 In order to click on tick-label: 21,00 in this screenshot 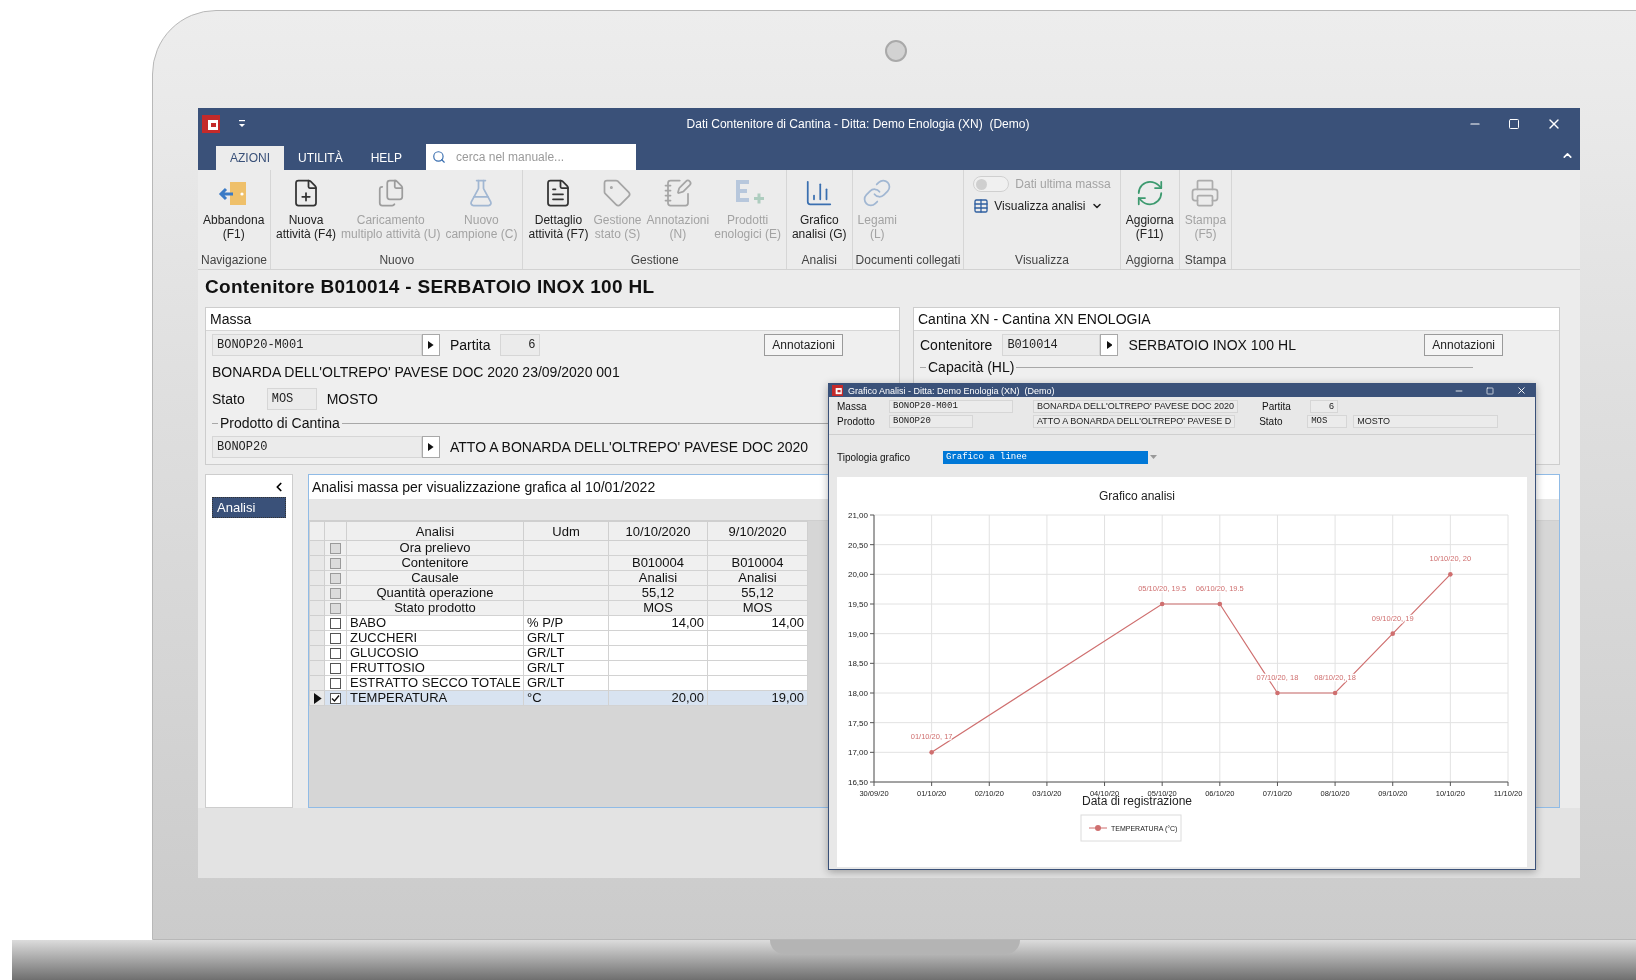, I will do `click(857, 515)`.